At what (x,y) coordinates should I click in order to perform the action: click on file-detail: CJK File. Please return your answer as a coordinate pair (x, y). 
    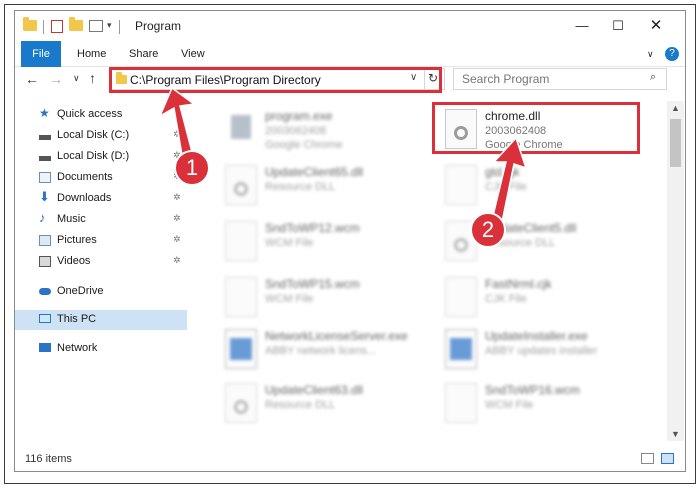
    Looking at the image, I should click on (506, 299).